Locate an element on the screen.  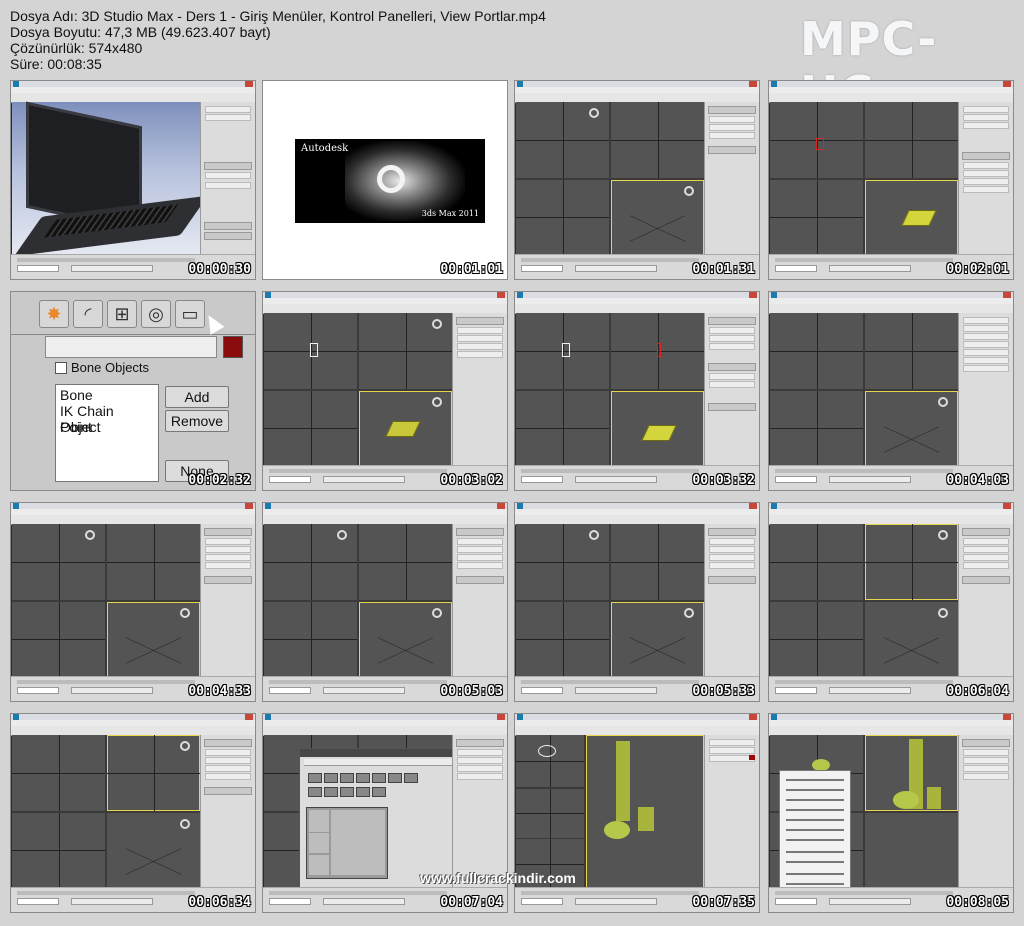
viewport-area is located at coordinates (610, 178).